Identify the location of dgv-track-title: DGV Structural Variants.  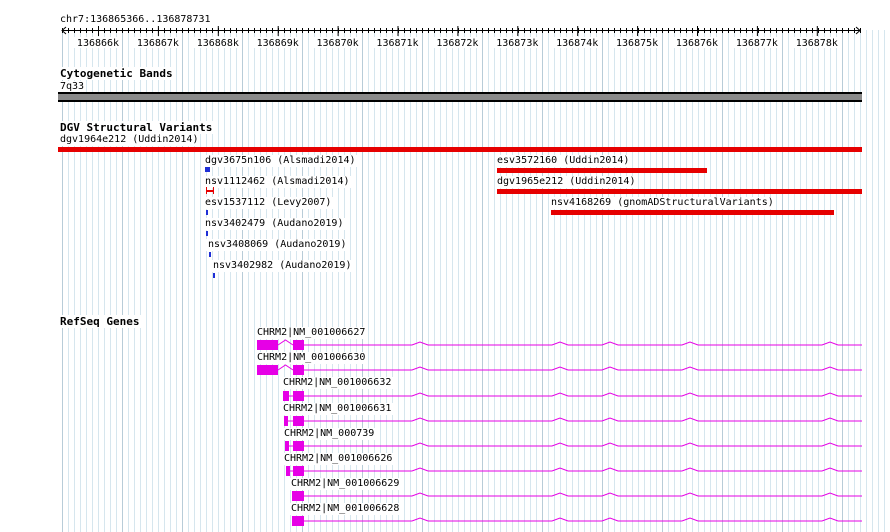
(136, 127).